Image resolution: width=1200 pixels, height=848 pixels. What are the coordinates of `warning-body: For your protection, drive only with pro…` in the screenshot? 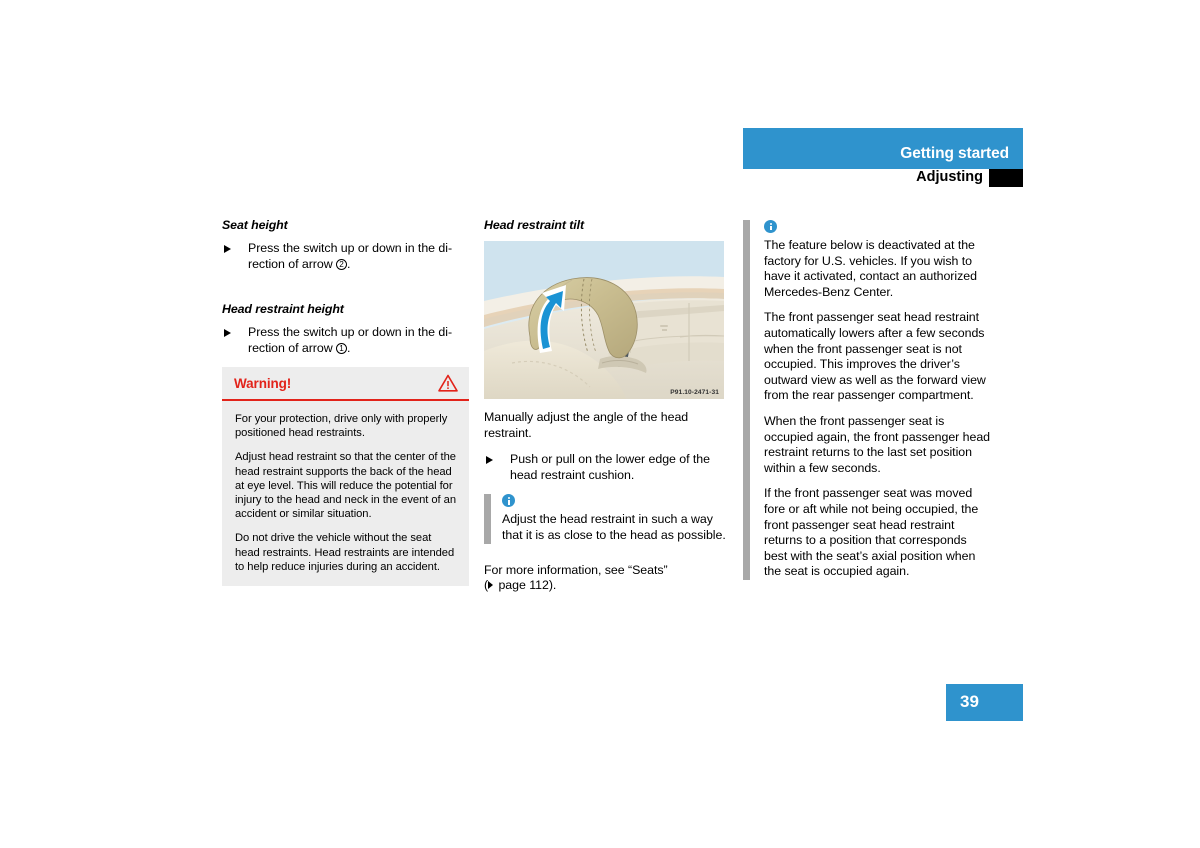 It's located at (345, 493).